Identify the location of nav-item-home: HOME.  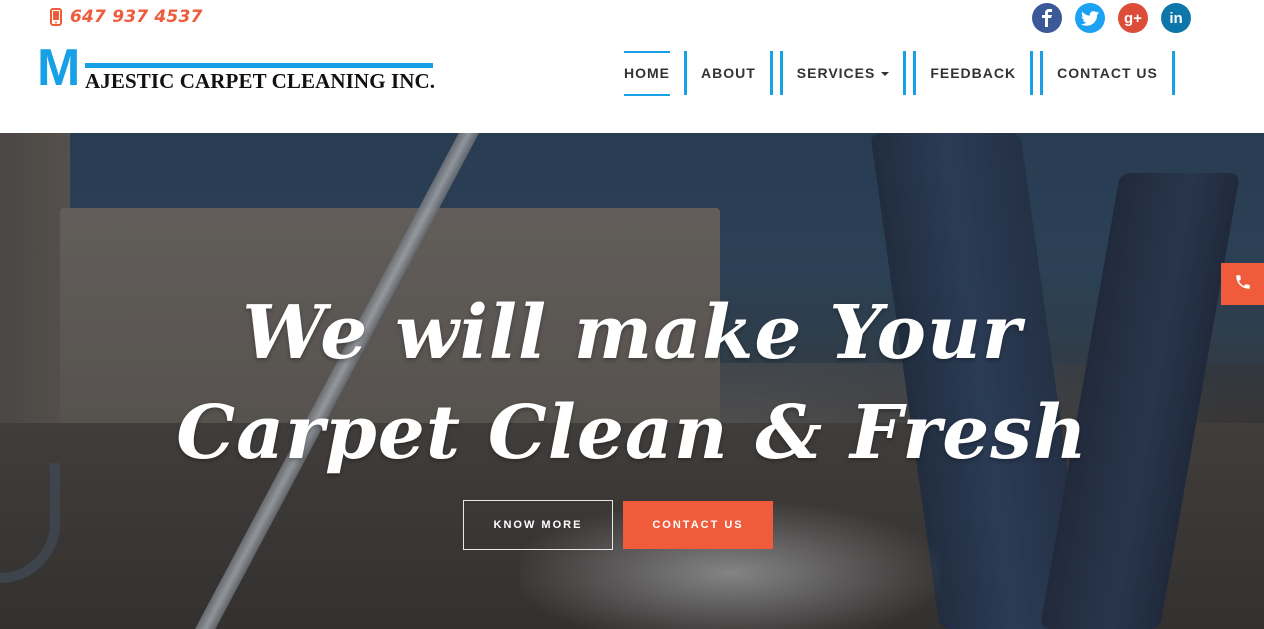
(647, 73).